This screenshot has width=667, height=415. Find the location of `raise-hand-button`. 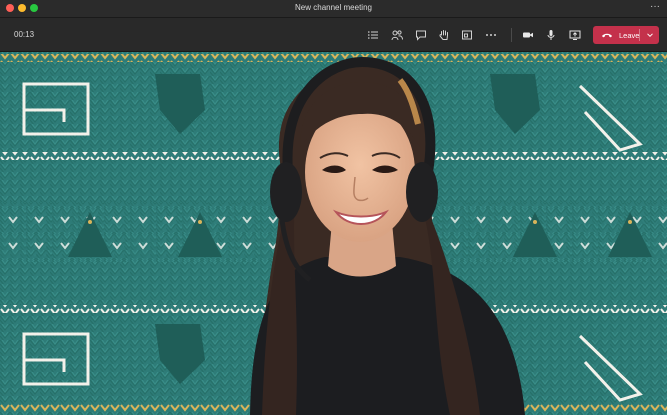

raise-hand-button is located at coordinates (444, 35).